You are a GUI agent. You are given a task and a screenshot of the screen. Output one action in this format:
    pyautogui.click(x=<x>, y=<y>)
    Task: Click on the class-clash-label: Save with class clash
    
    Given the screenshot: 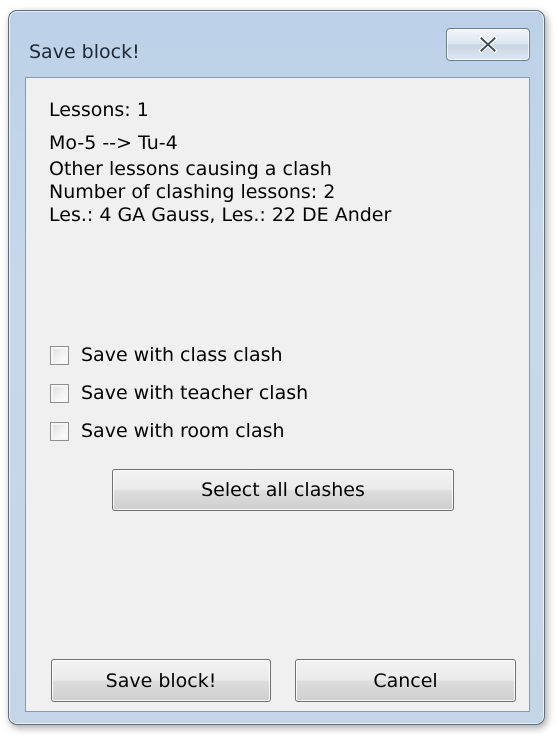 What is the action you would take?
    pyautogui.click(x=182, y=355)
    